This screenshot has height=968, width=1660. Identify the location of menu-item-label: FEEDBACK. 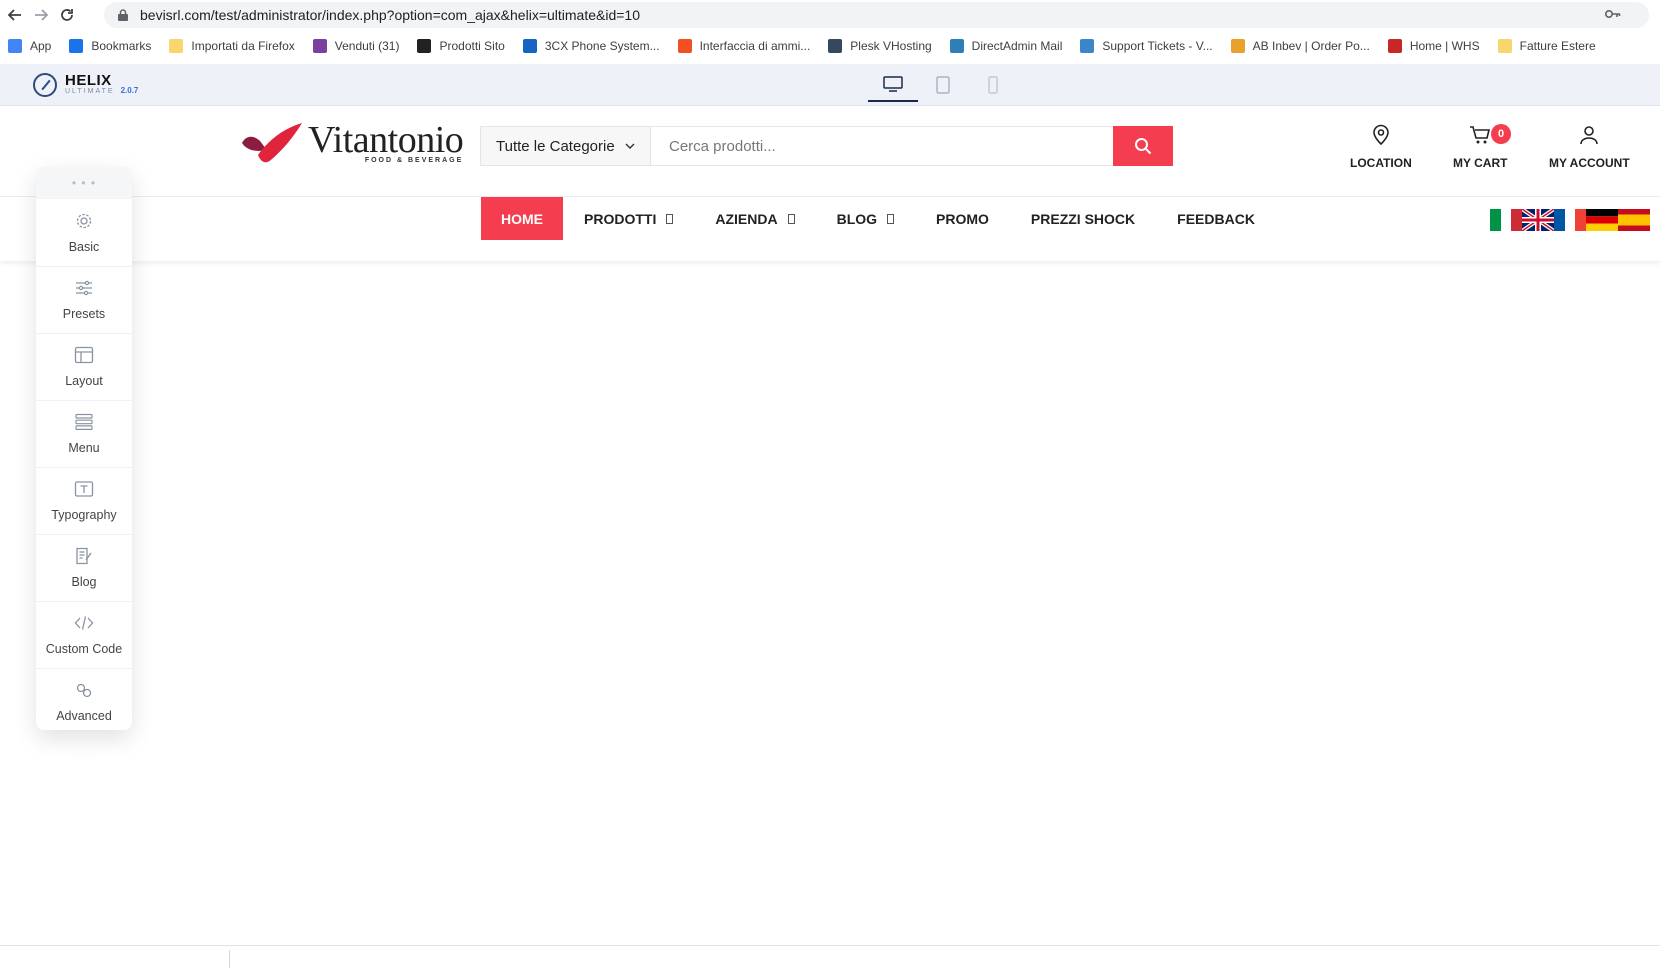
(1216, 218).